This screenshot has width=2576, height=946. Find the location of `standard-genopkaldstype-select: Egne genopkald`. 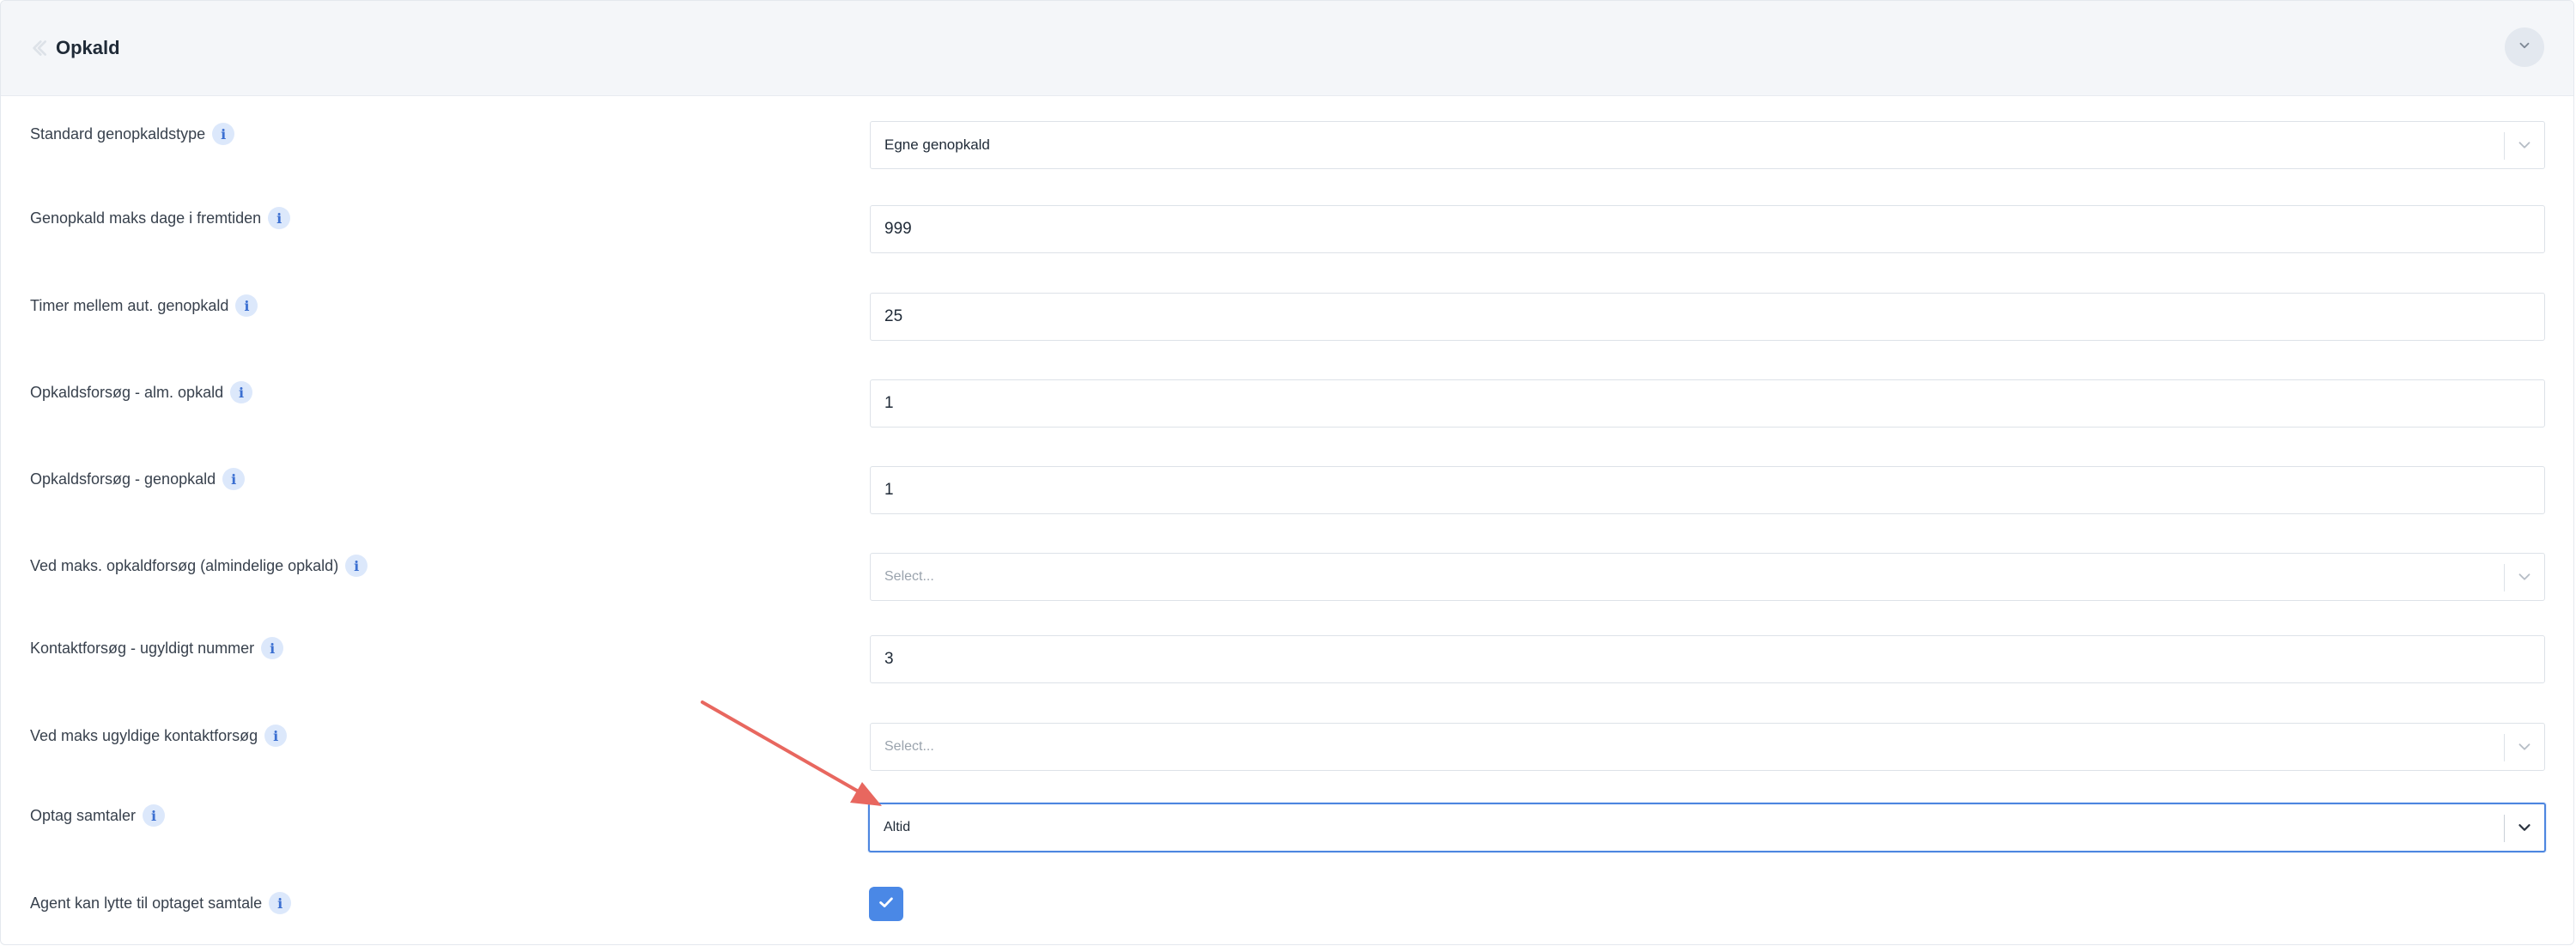

standard-genopkaldstype-select: Egne genopkald is located at coordinates (1708, 145).